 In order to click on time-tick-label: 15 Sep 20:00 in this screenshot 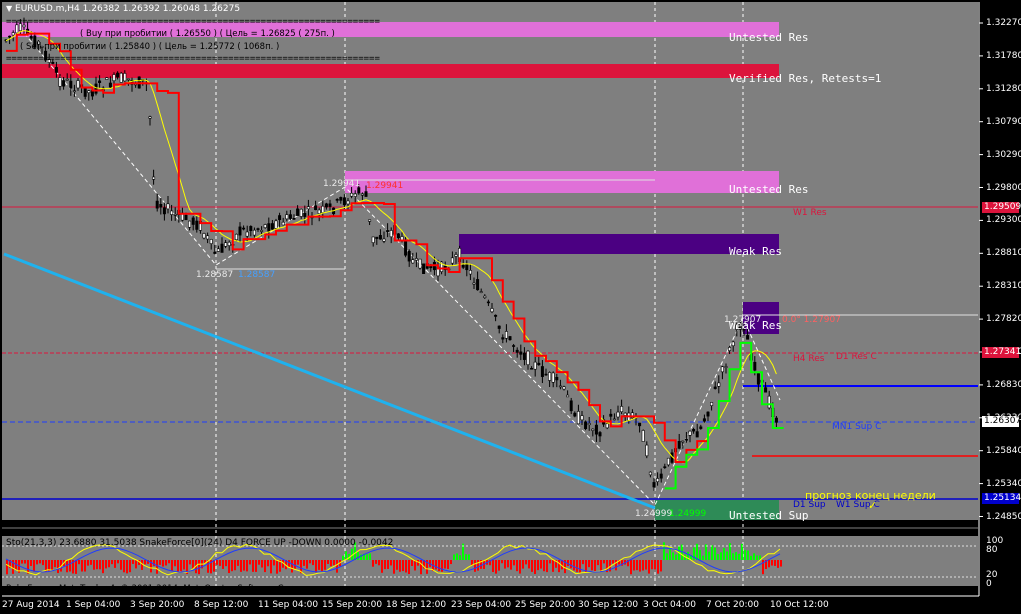, I will do `click(352, 605)`.